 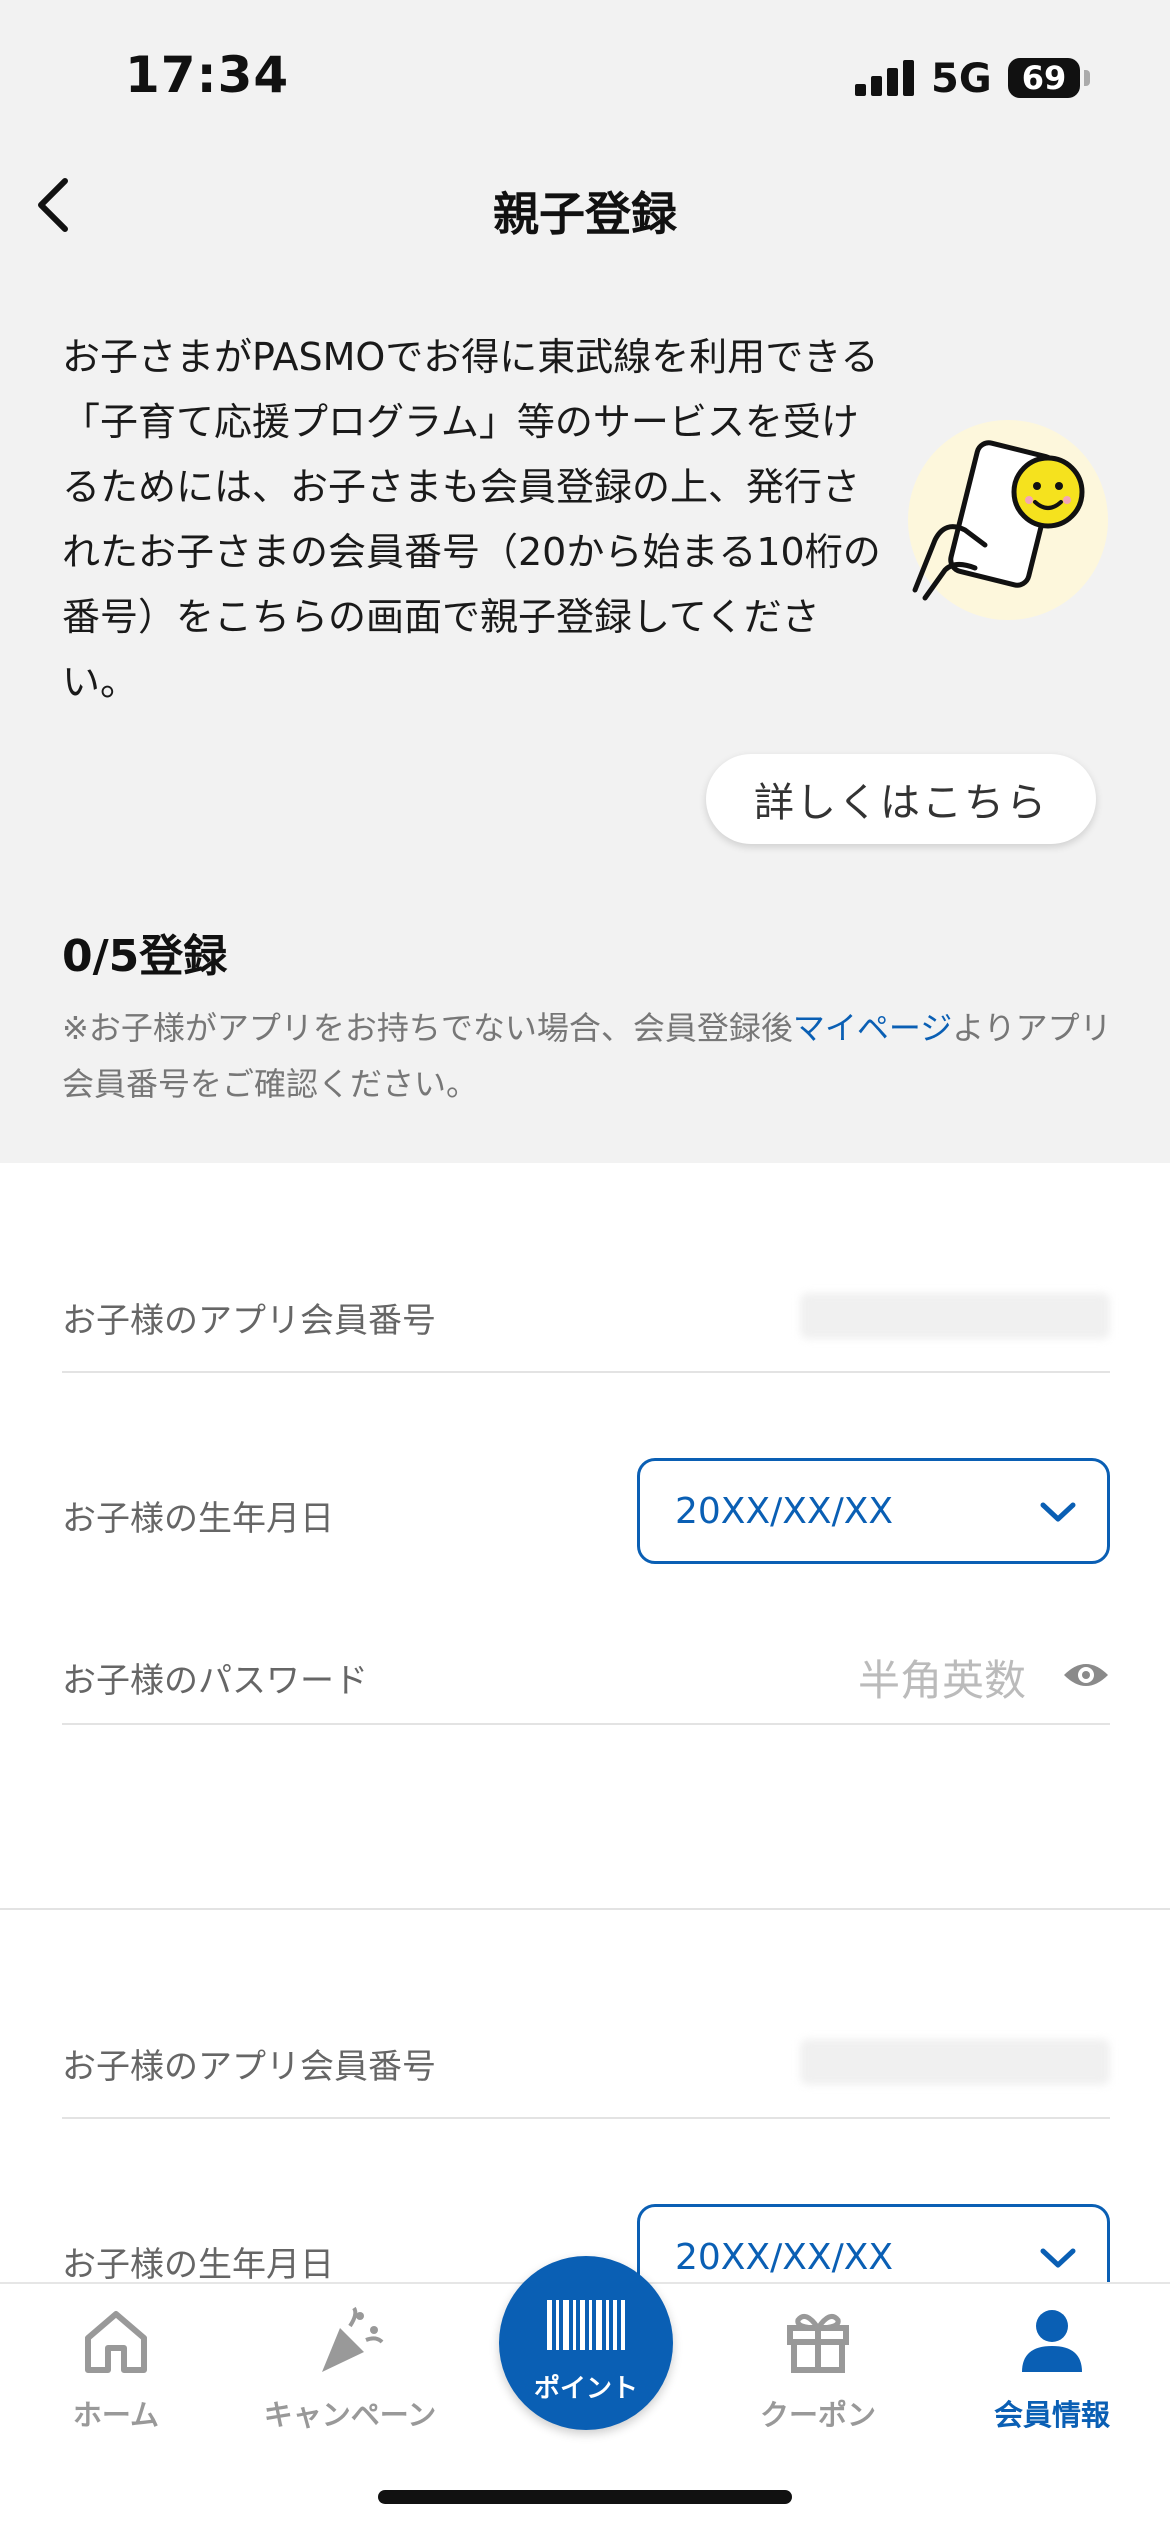 I want to click on tab-label: ホーム, so click(x=116, y=2415).